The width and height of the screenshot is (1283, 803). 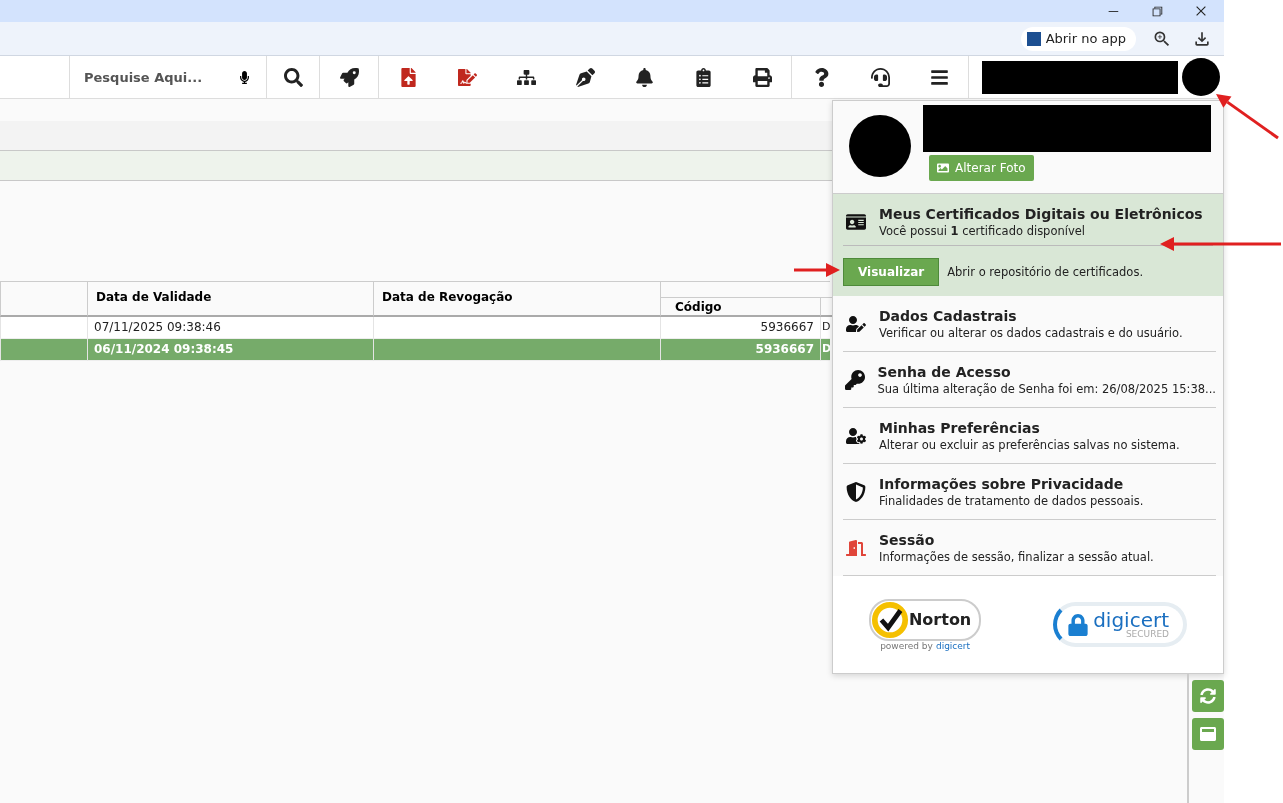 What do you see at coordinates (1016, 556) in the screenshot?
I see `menu-subtitle: Informações de sessão, finalizar a sessão atual.` at bounding box center [1016, 556].